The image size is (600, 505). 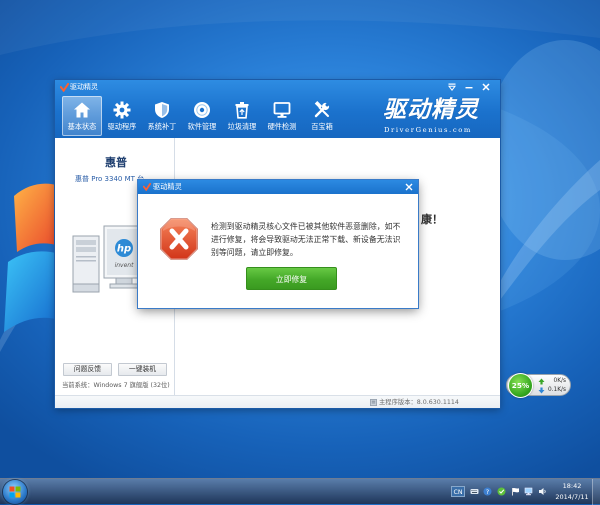 What do you see at coordinates (87, 369) in the screenshot?
I see `feedback-button: 问题反馈` at bounding box center [87, 369].